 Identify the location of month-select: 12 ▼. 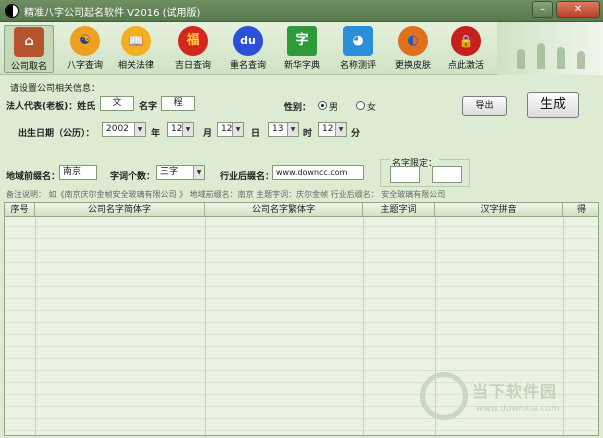
(180, 129).